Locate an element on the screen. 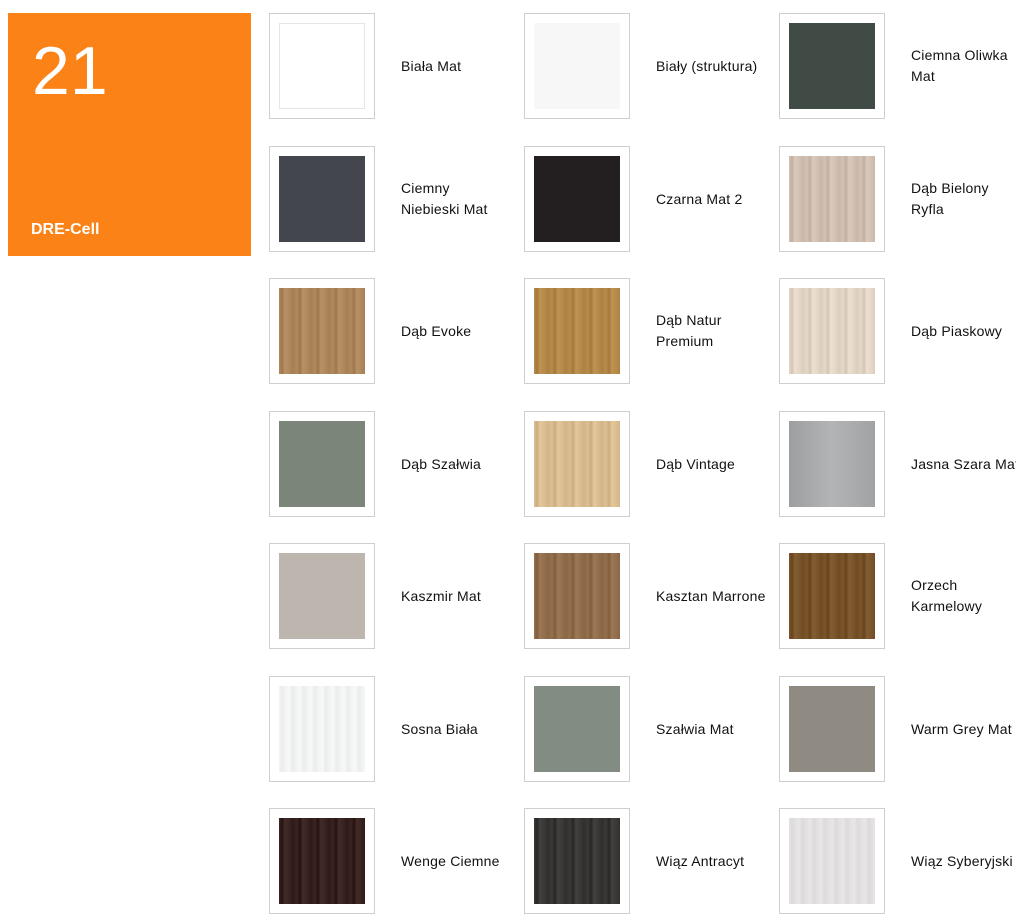  swatch-item: Czarna Mat 2 is located at coordinates (644, 199).